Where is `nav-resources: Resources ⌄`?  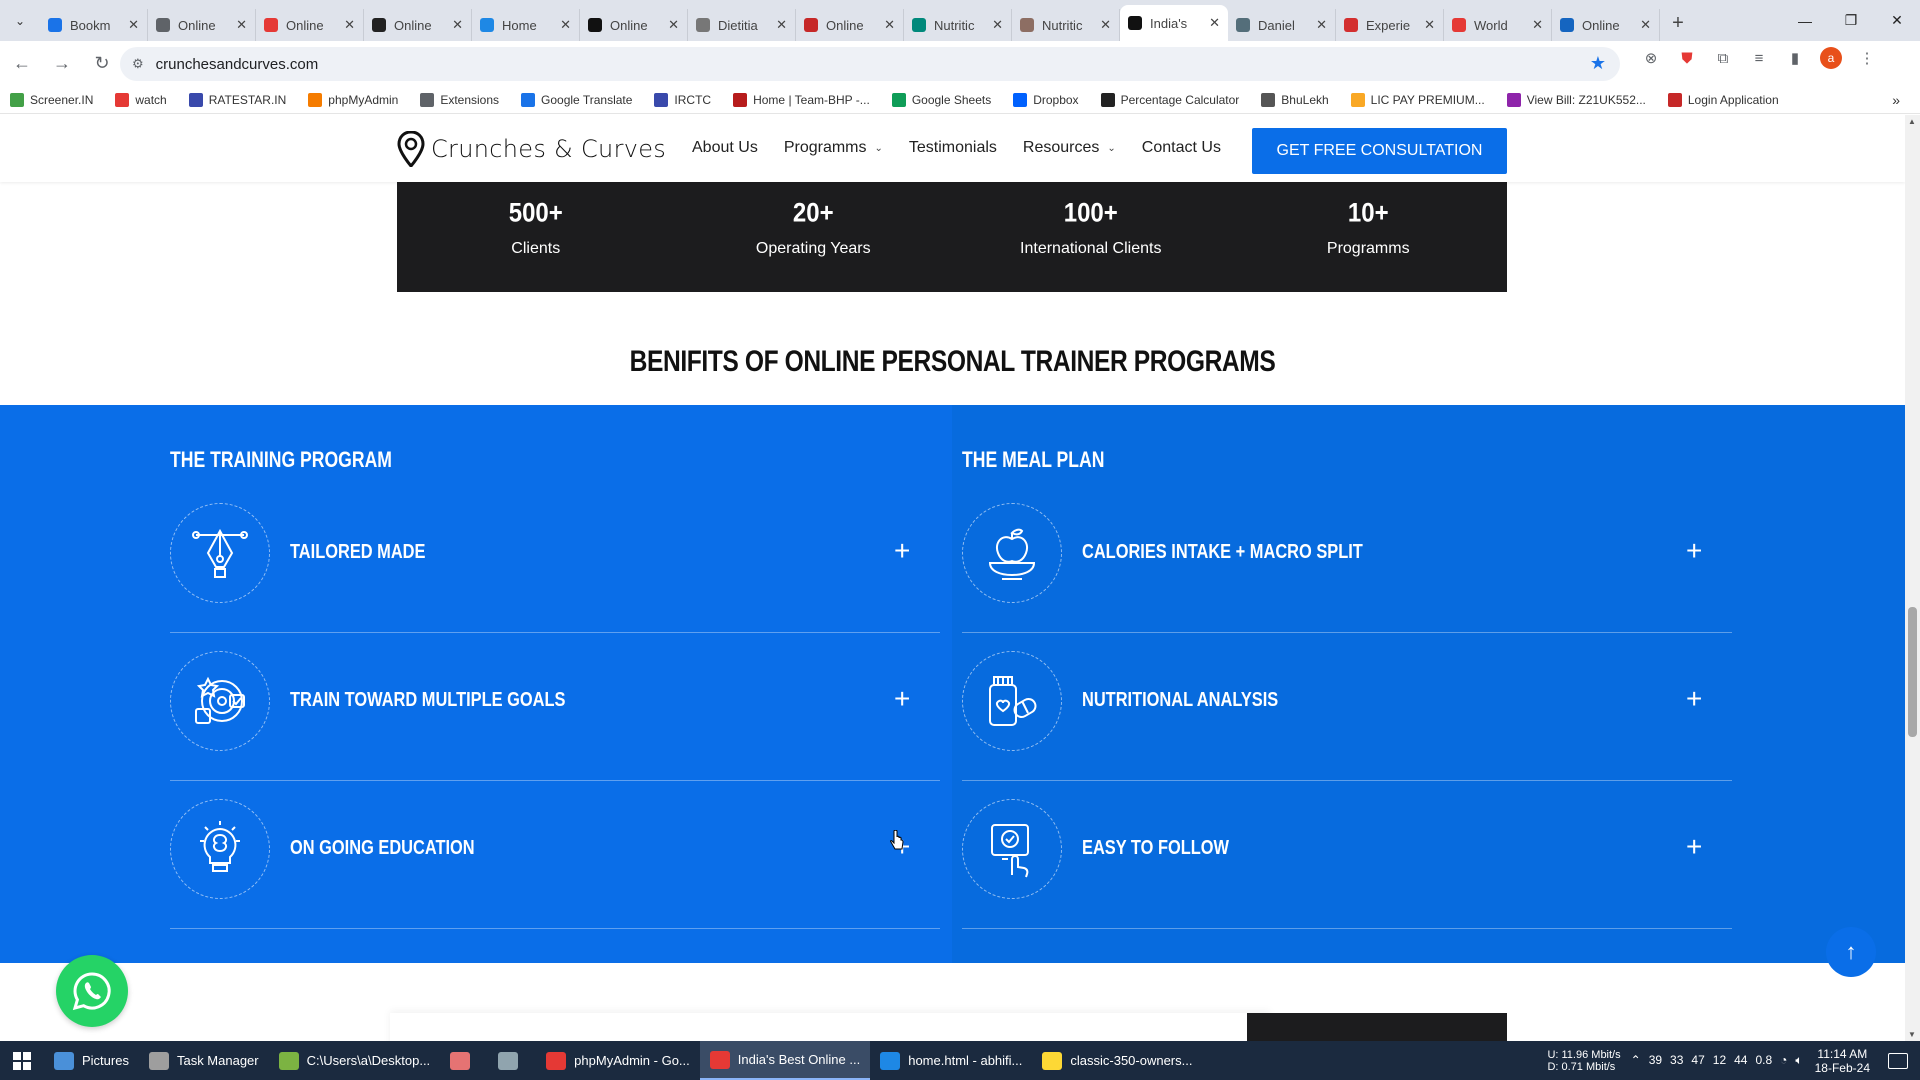
nav-resources: Resources ⌄ is located at coordinates (1069, 148).